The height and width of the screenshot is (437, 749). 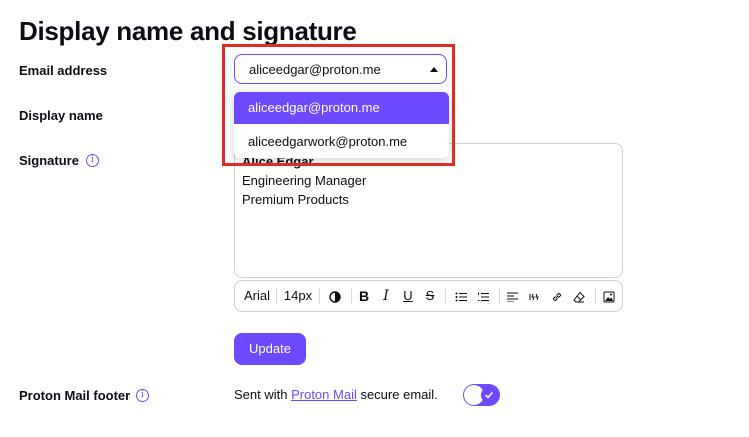 What do you see at coordinates (557, 296) in the screenshot?
I see `link-icon` at bounding box center [557, 296].